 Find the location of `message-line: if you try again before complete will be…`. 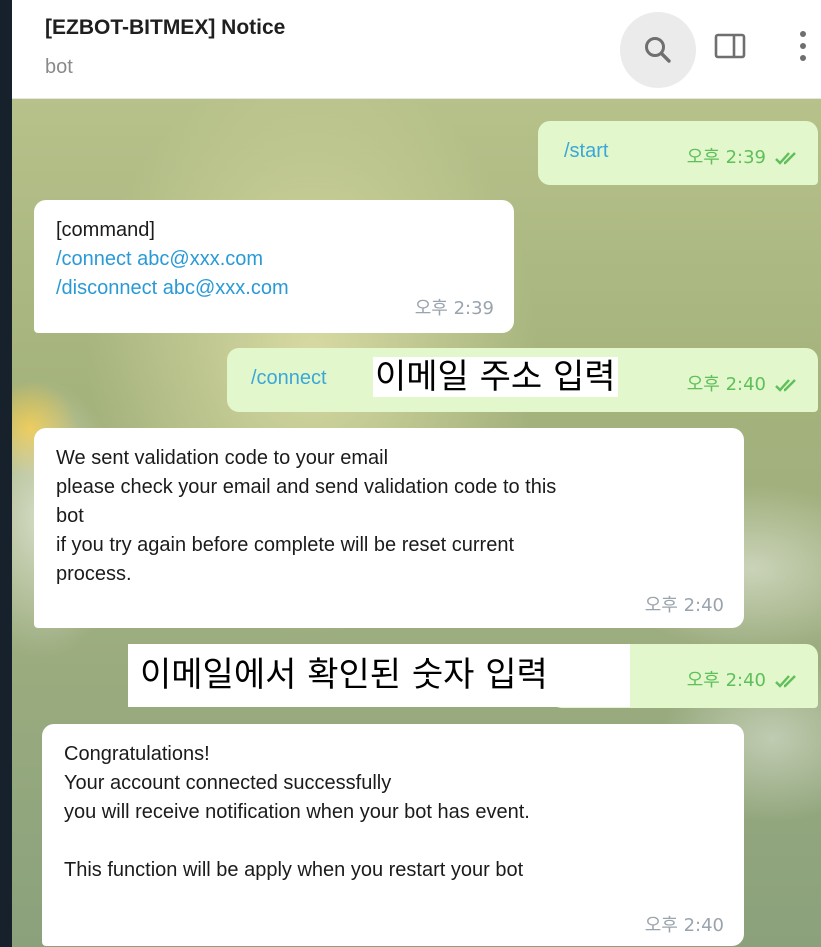

message-line: if you try again before complete will be… is located at coordinates (285, 545).